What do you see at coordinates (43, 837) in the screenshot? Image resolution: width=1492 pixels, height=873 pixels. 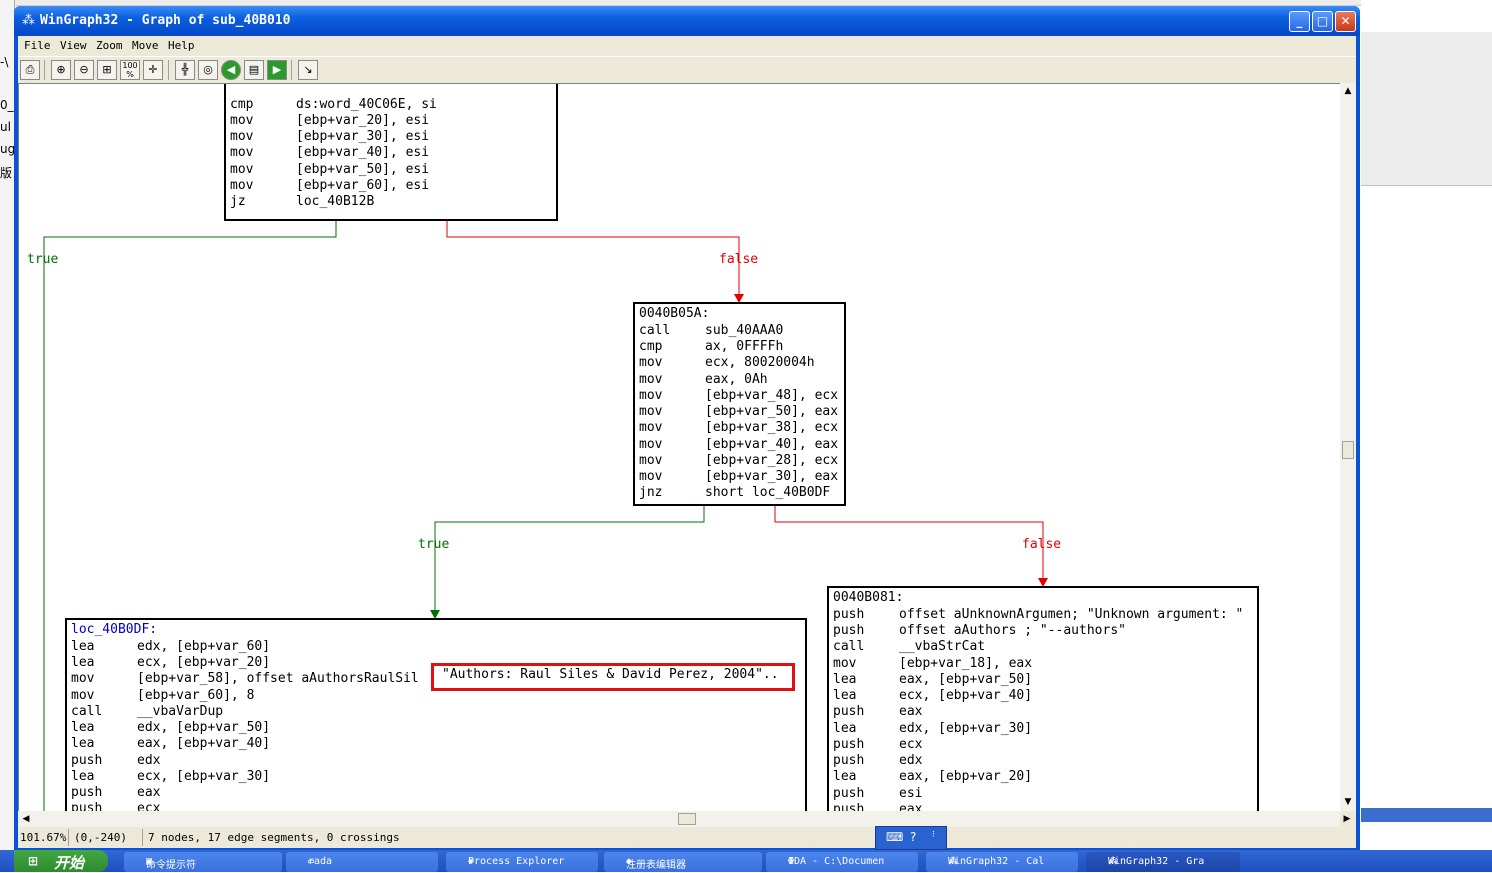 I see `status-zoom: 101.67%` at bounding box center [43, 837].